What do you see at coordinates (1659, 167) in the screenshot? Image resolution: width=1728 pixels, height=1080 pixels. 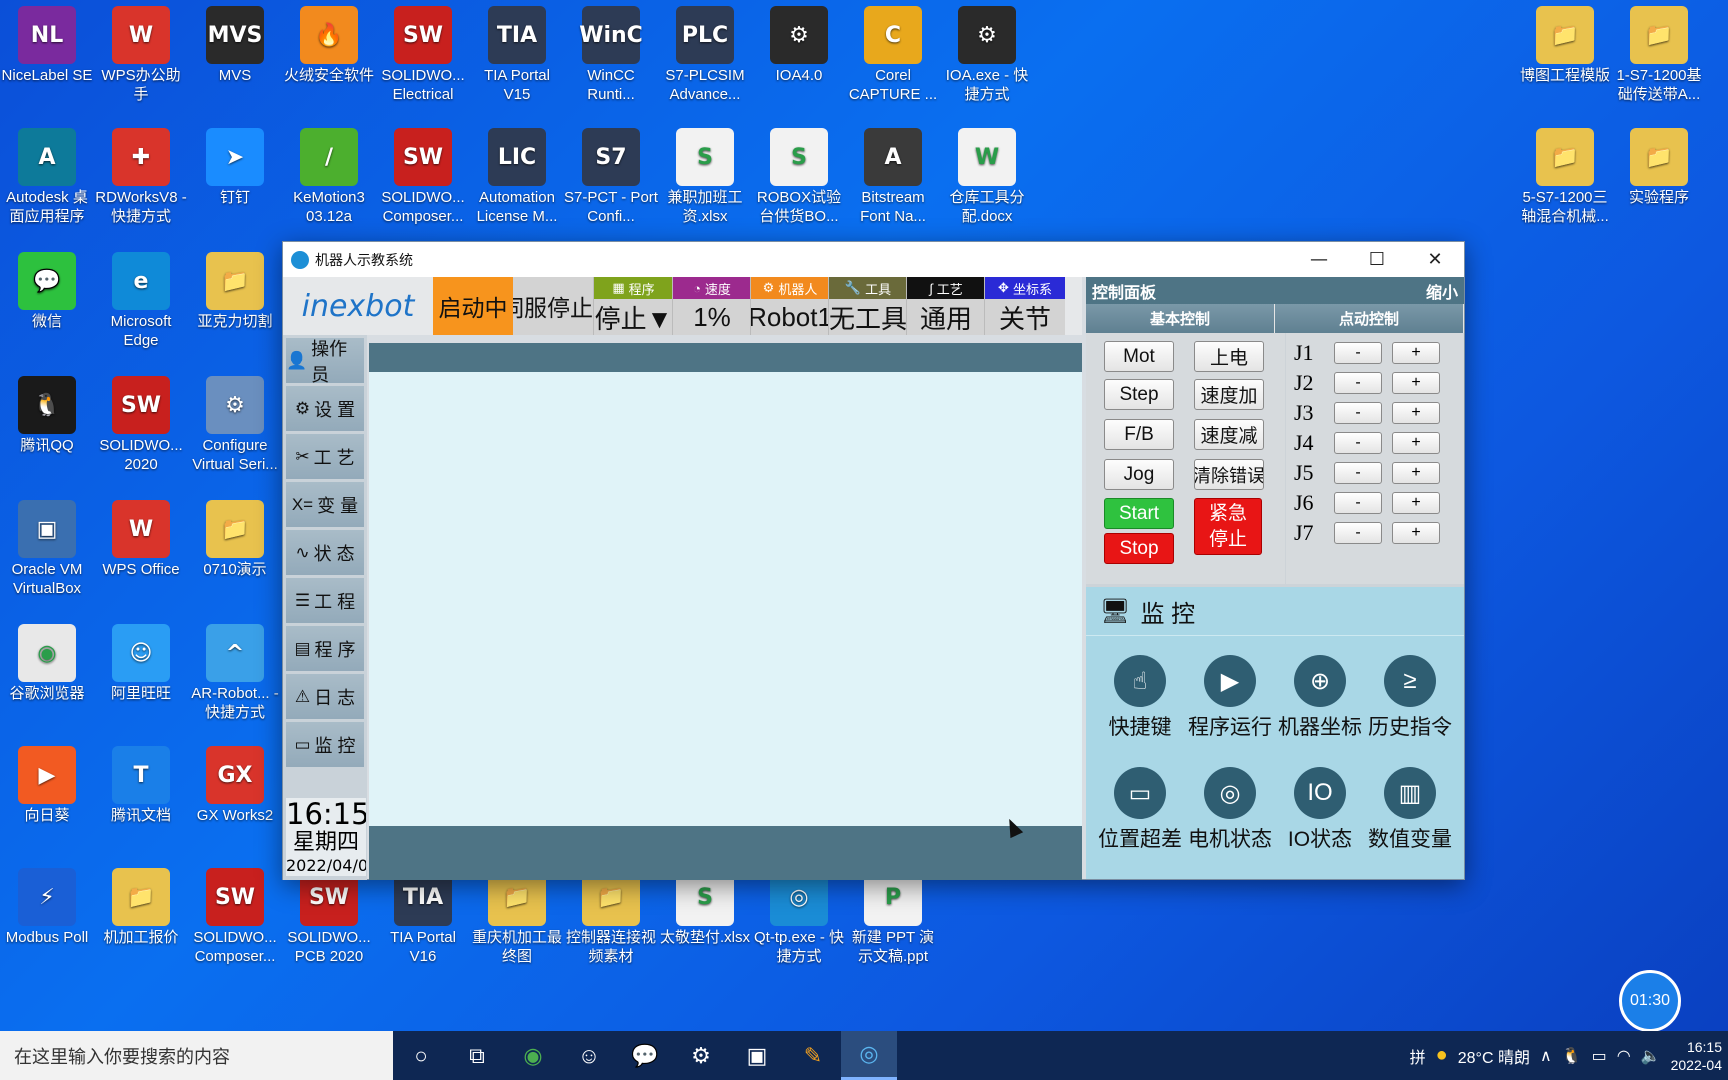 I see `desktop-icon: 📁 实验程序` at bounding box center [1659, 167].